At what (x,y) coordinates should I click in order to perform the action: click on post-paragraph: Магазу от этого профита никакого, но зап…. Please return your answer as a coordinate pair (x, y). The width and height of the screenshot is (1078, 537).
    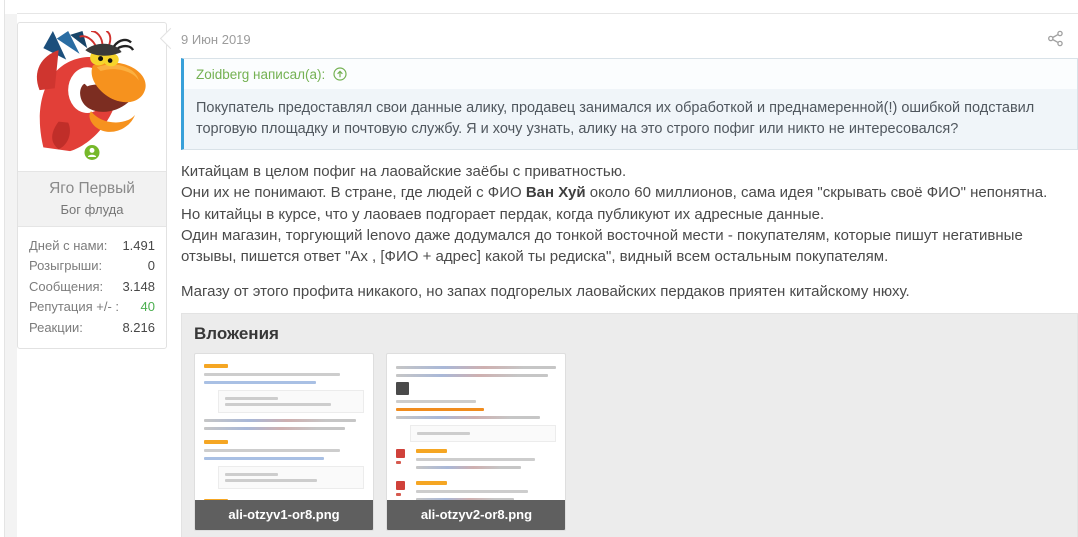
    Looking at the image, I should click on (629, 291).